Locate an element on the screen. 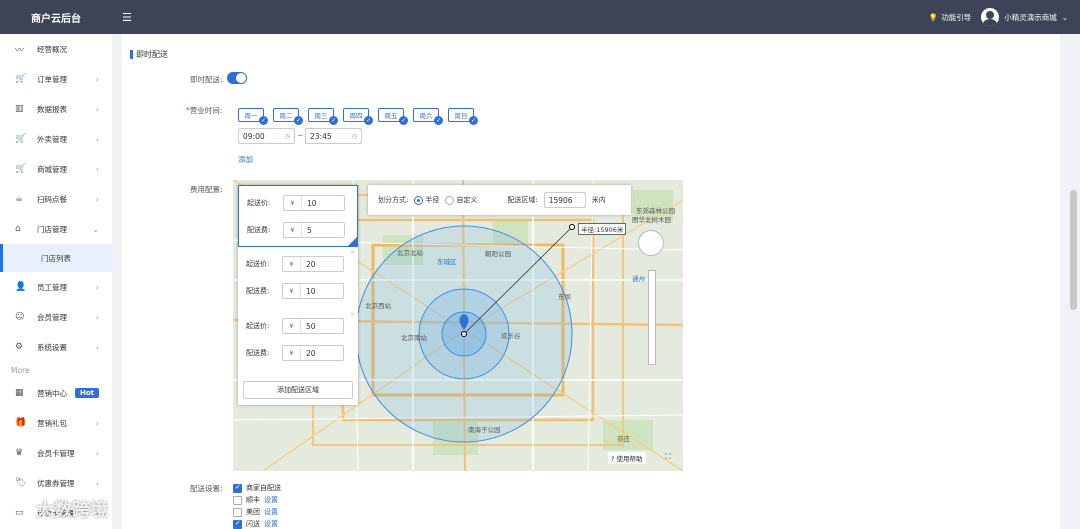 Image resolution: width=1080 pixels, height=529 pixels. min-order-input: ¥20 is located at coordinates (313, 264).